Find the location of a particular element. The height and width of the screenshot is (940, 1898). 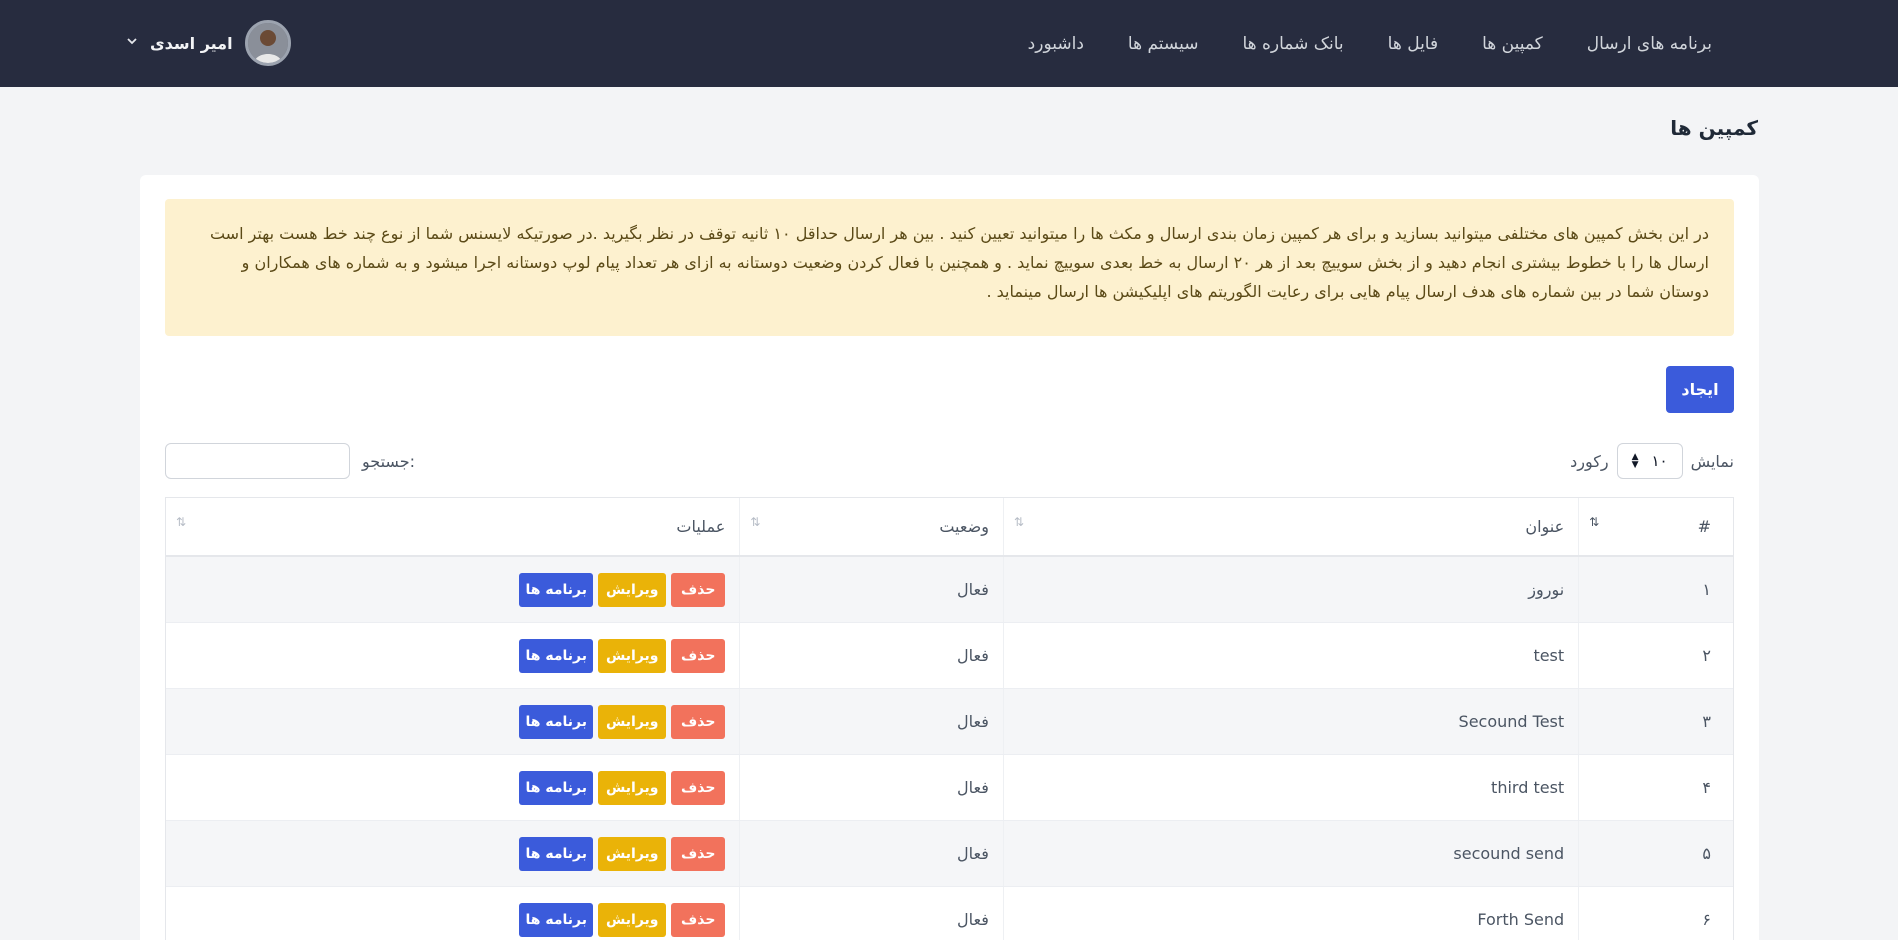

header-num-label: # is located at coordinates (1704, 526).